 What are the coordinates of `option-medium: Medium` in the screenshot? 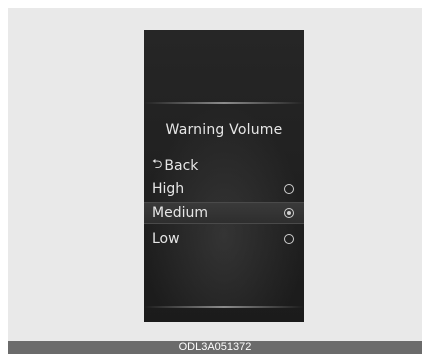 It's located at (224, 213).